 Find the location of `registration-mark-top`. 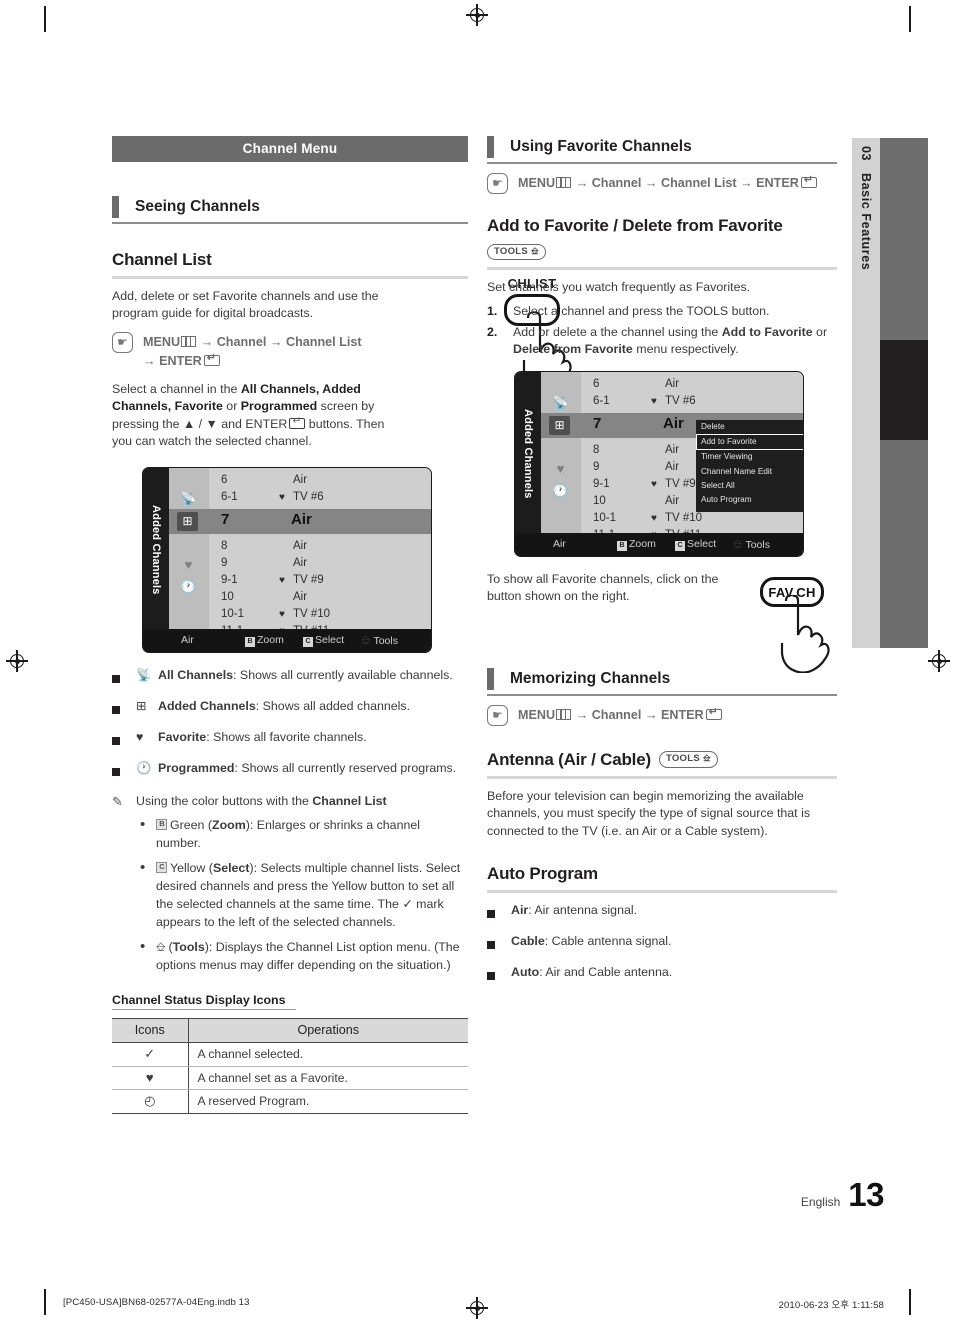

registration-mark-top is located at coordinates (477, 15).